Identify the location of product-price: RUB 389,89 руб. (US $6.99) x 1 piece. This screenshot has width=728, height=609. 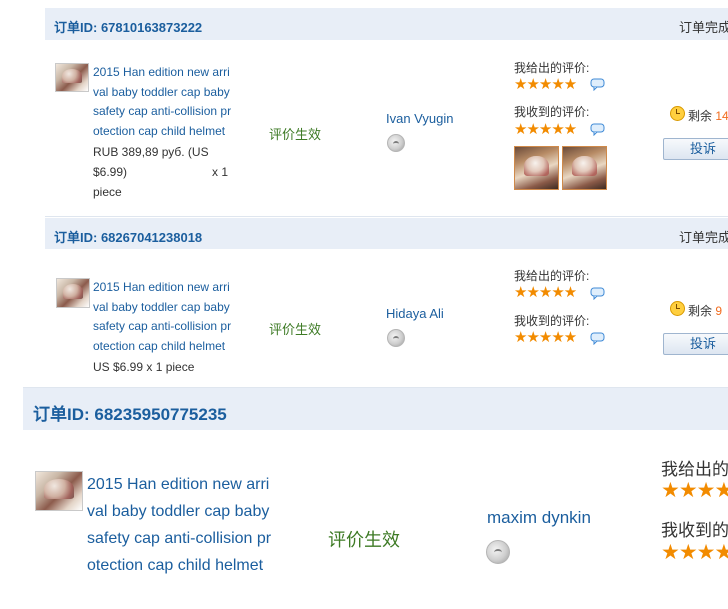
(161, 172).